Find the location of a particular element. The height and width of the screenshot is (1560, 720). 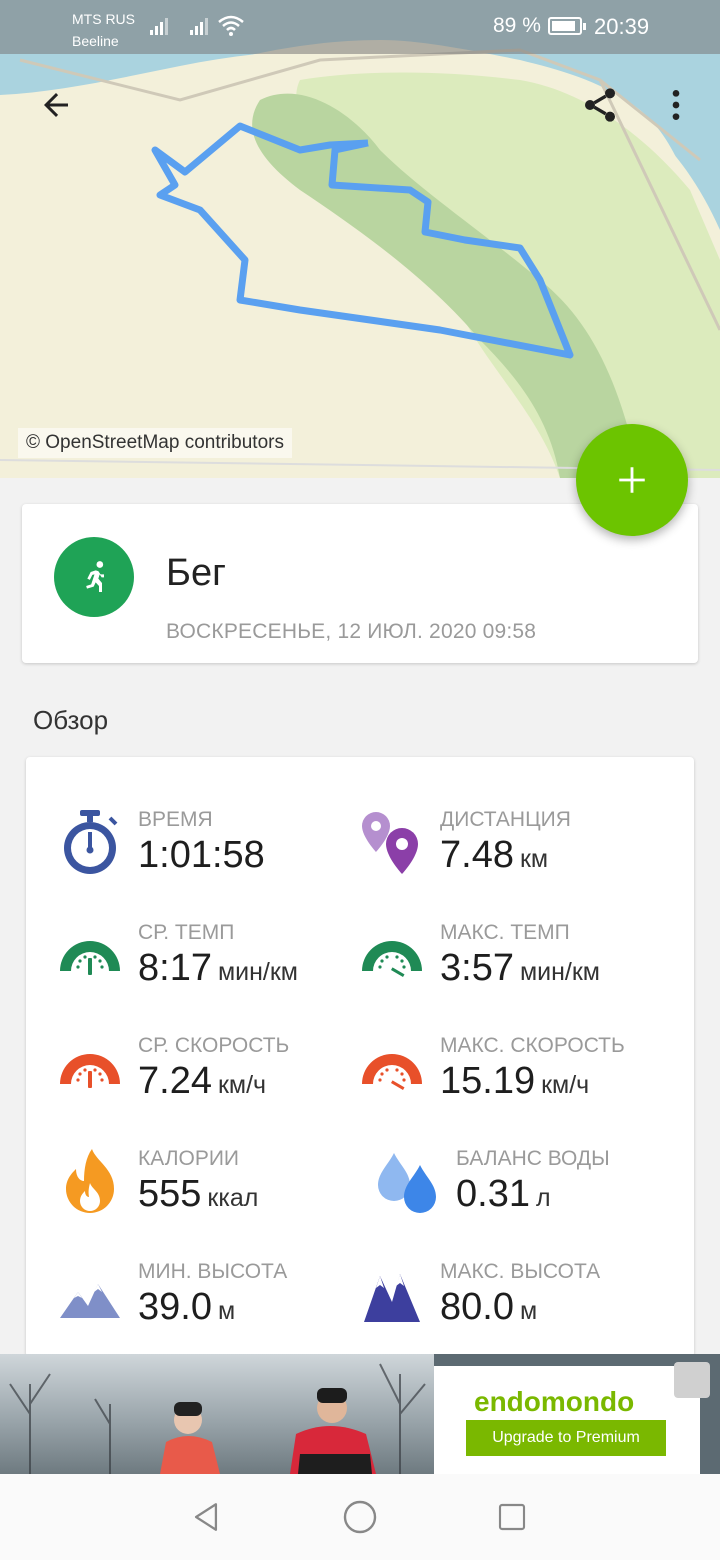

stat-value: 39.0 is located at coordinates (175, 1307).